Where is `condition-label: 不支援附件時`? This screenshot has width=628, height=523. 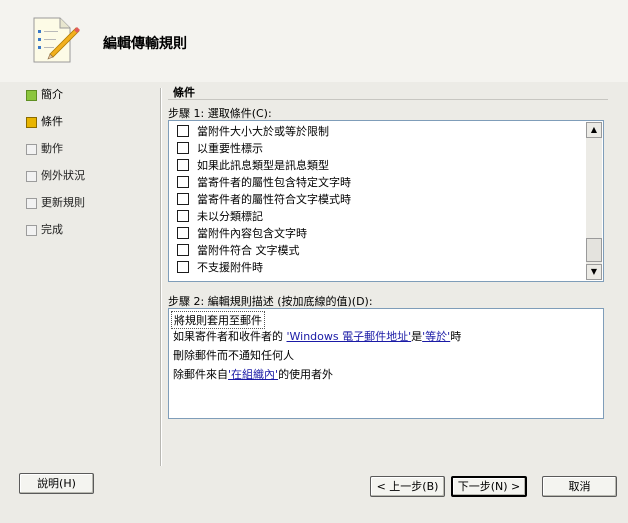
condition-label: 不支援附件時 is located at coordinates (230, 267).